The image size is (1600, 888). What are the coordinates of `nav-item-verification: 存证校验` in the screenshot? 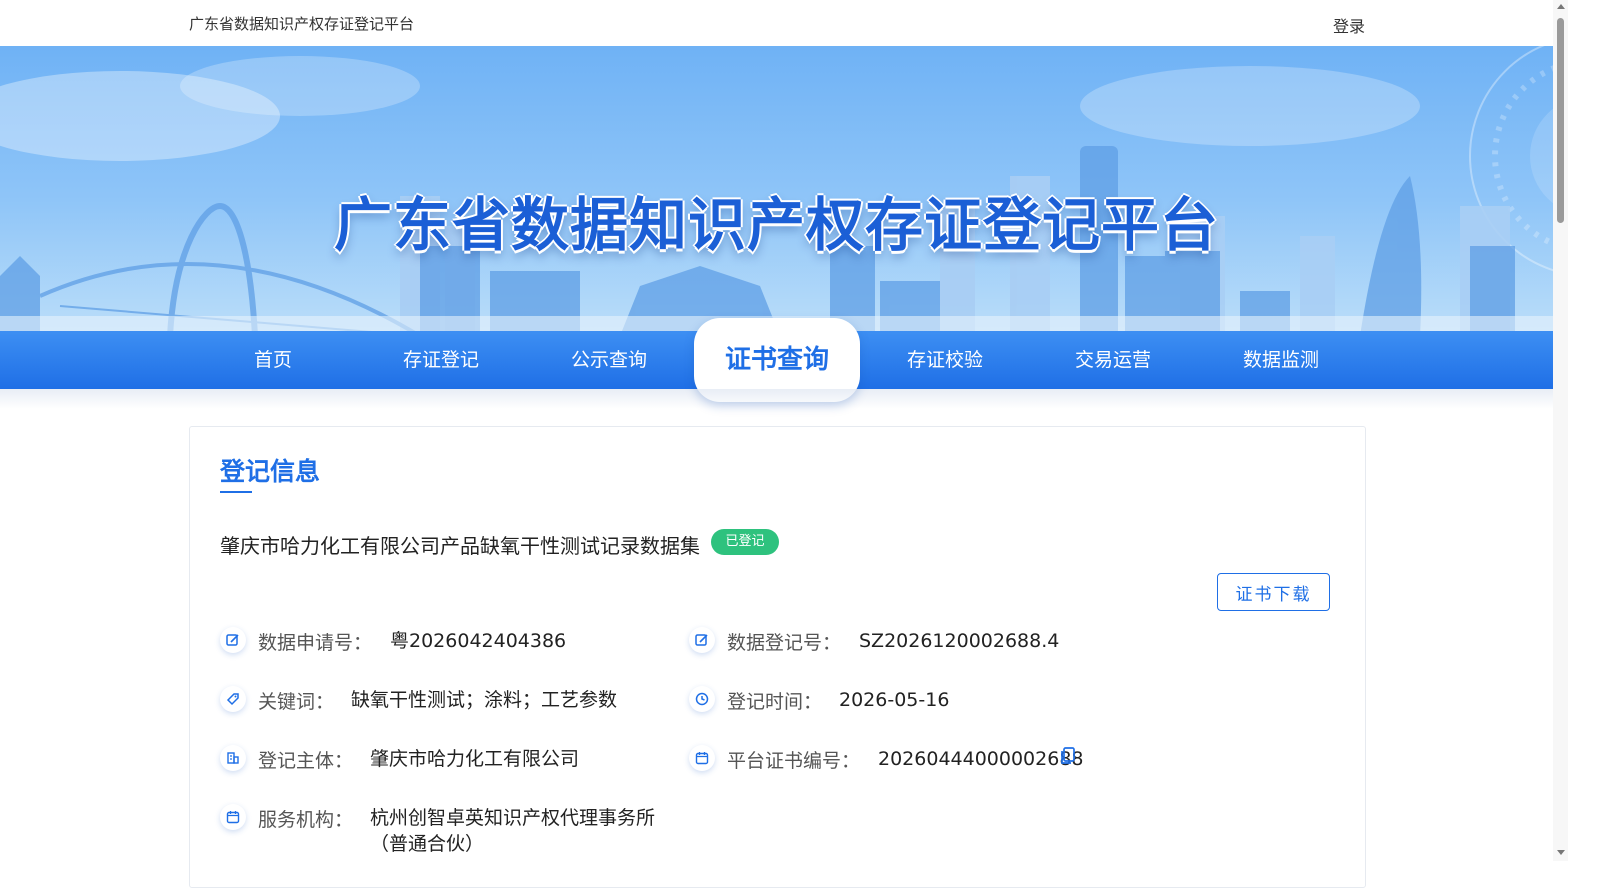 It's located at (945, 360).